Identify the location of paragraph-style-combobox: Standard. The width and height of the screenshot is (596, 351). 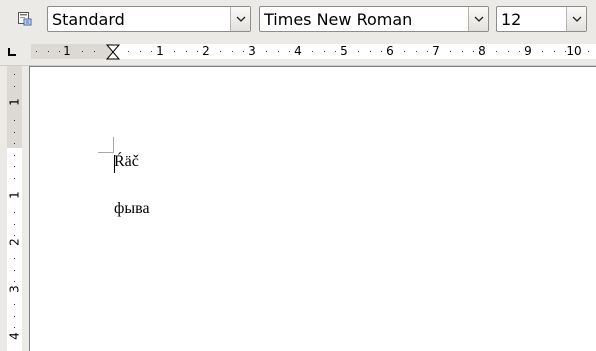
(149, 19).